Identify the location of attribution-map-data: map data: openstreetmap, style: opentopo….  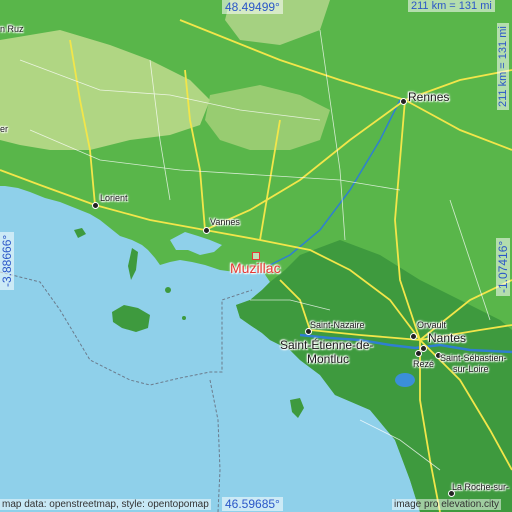
(105, 504).